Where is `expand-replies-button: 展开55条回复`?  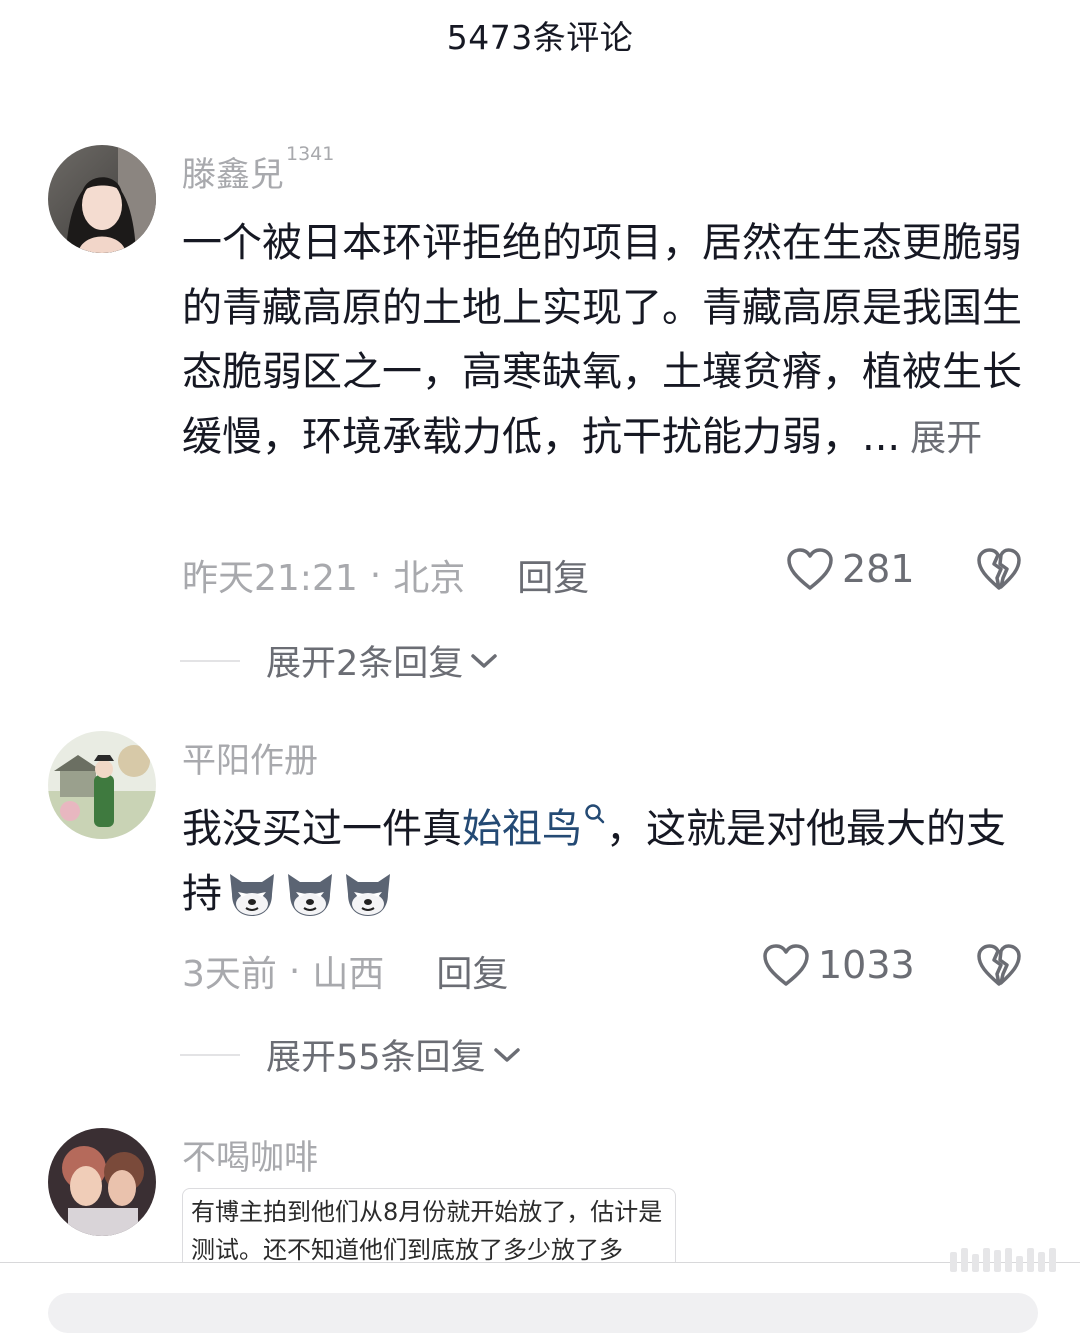 expand-replies-button: 展开55条回复 is located at coordinates (351, 1054).